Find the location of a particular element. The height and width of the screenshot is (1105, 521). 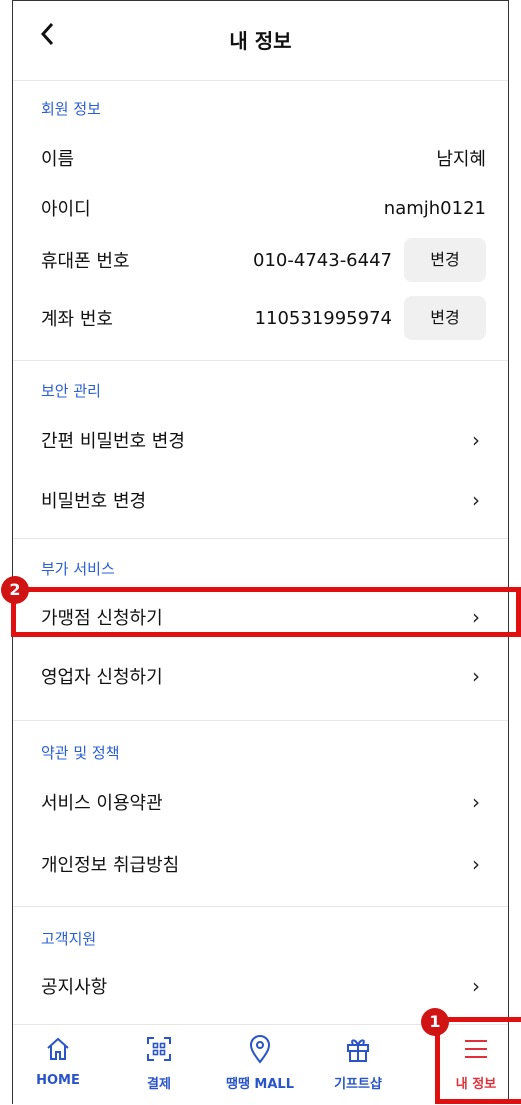

menu-item-notice: 공지사항 › is located at coordinates (263, 986).